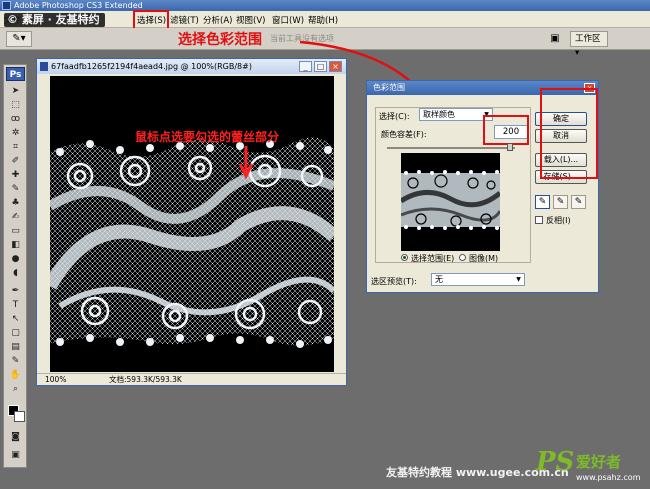 This screenshot has height=489, width=650. I want to click on chevron-down-icon: ▼, so click(518, 279).